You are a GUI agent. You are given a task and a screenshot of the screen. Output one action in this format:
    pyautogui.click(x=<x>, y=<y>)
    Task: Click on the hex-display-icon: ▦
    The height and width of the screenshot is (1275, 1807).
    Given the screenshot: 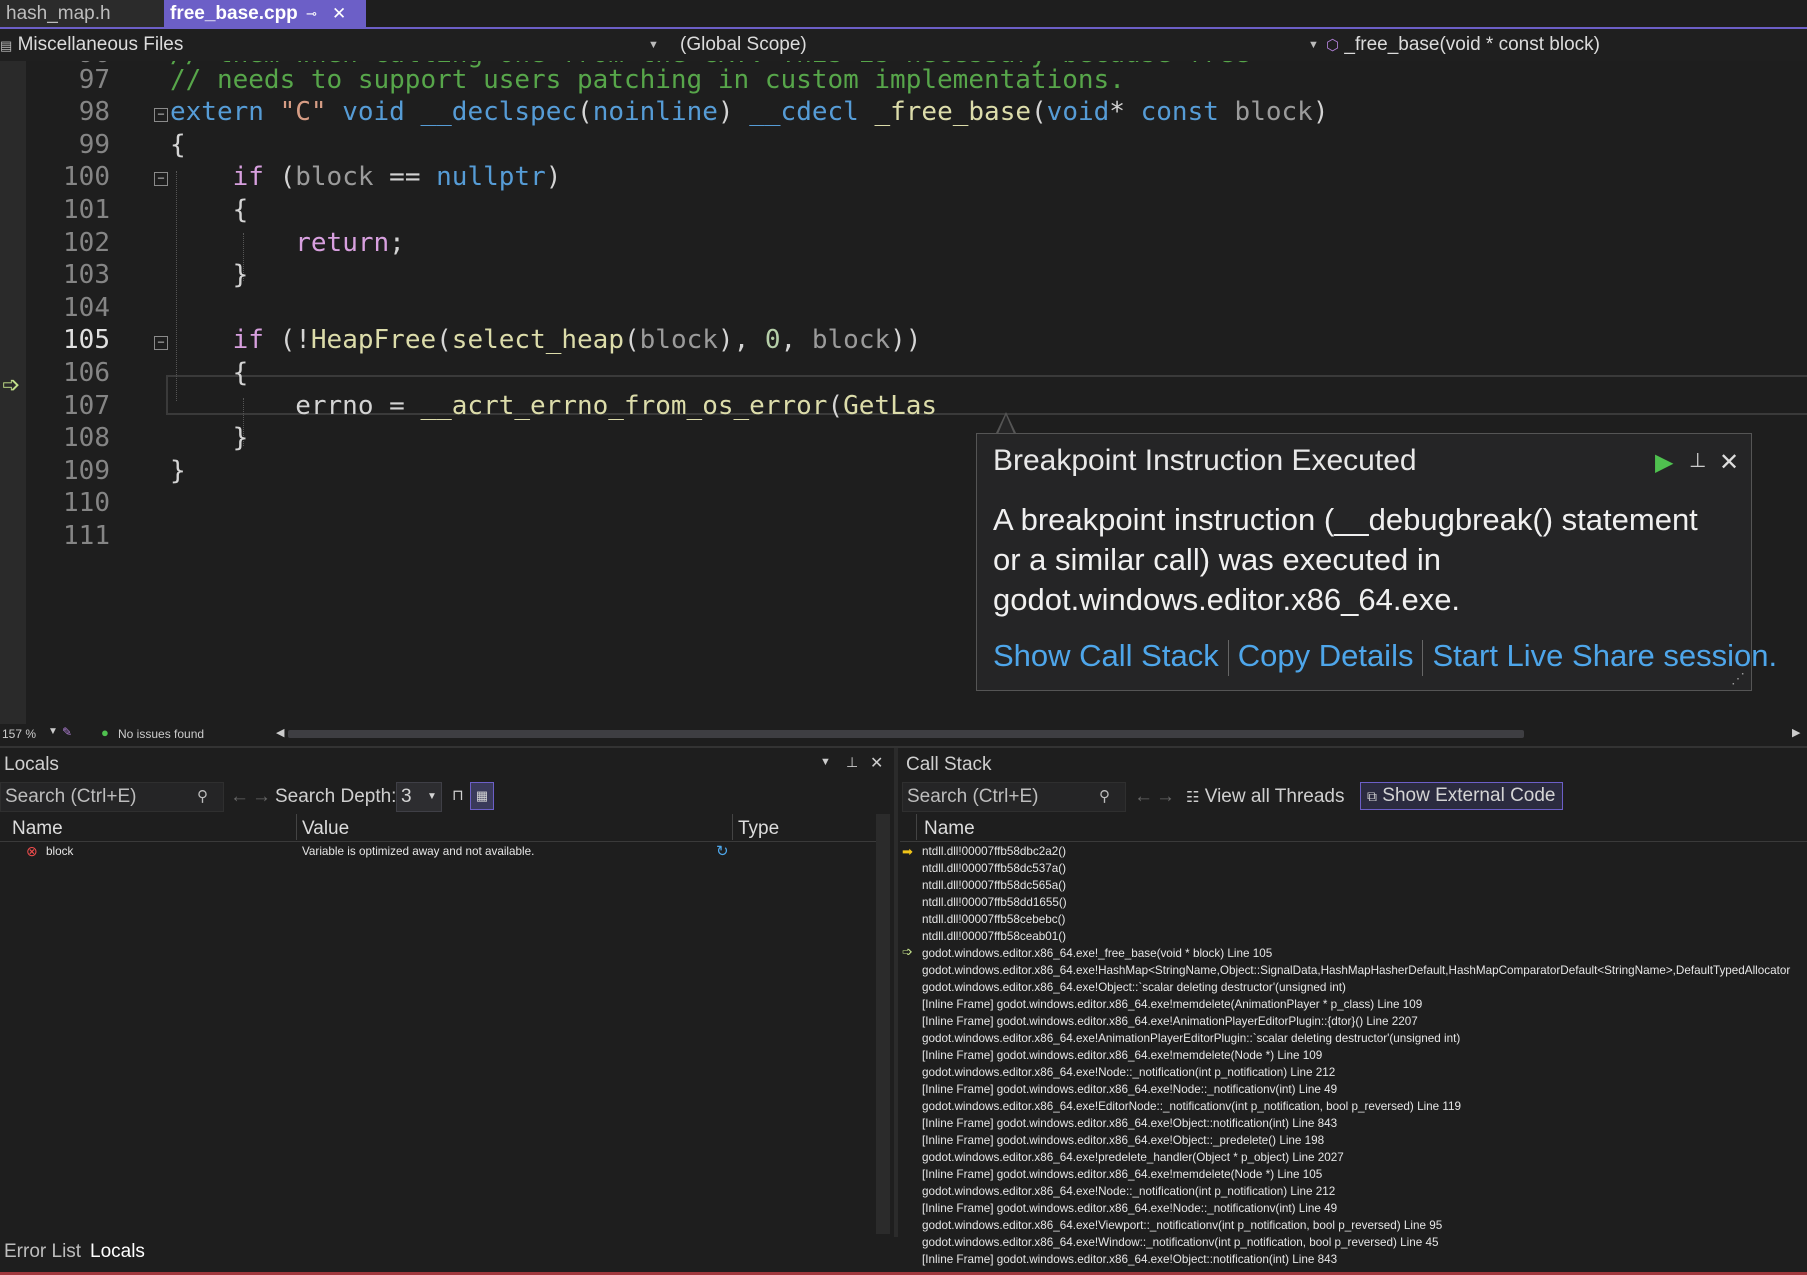 What is the action you would take?
    pyautogui.click(x=482, y=796)
    